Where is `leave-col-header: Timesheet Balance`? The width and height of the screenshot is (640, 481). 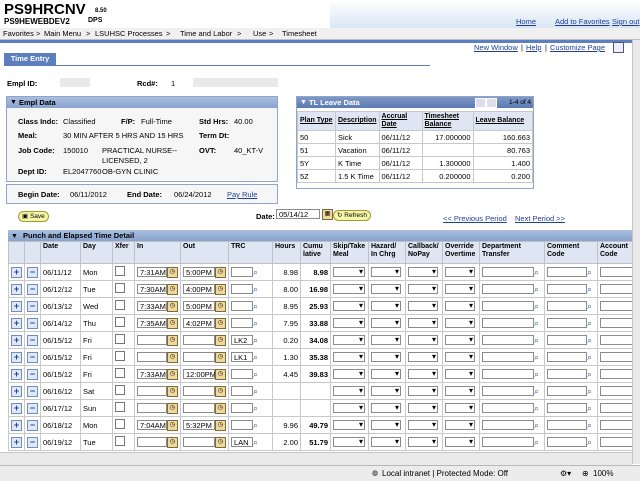
leave-col-header: Timesheet Balance is located at coordinates (447, 121).